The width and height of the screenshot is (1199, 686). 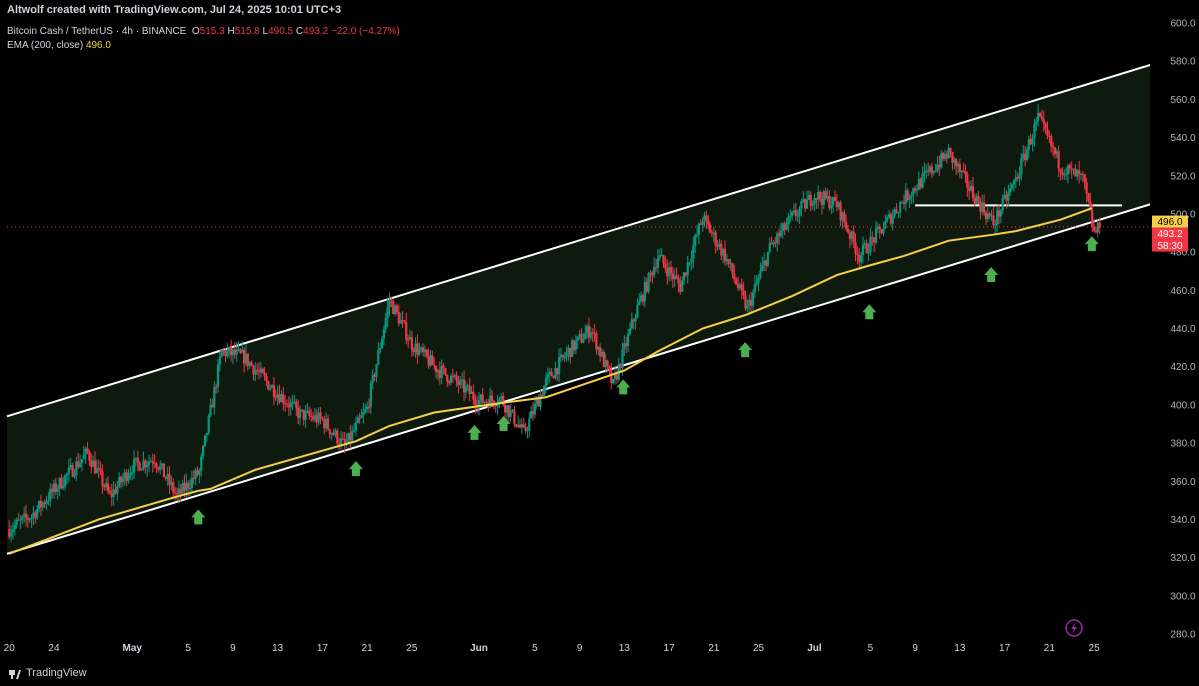 I want to click on time-tick-label: 25, so click(x=759, y=648).